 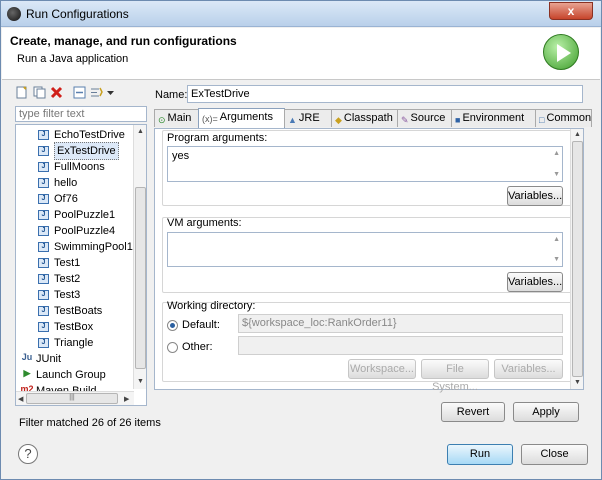 What do you see at coordinates (338, 120) in the screenshot?
I see `classpath-tab-icon: ◆` at bounding box center [338, 120].